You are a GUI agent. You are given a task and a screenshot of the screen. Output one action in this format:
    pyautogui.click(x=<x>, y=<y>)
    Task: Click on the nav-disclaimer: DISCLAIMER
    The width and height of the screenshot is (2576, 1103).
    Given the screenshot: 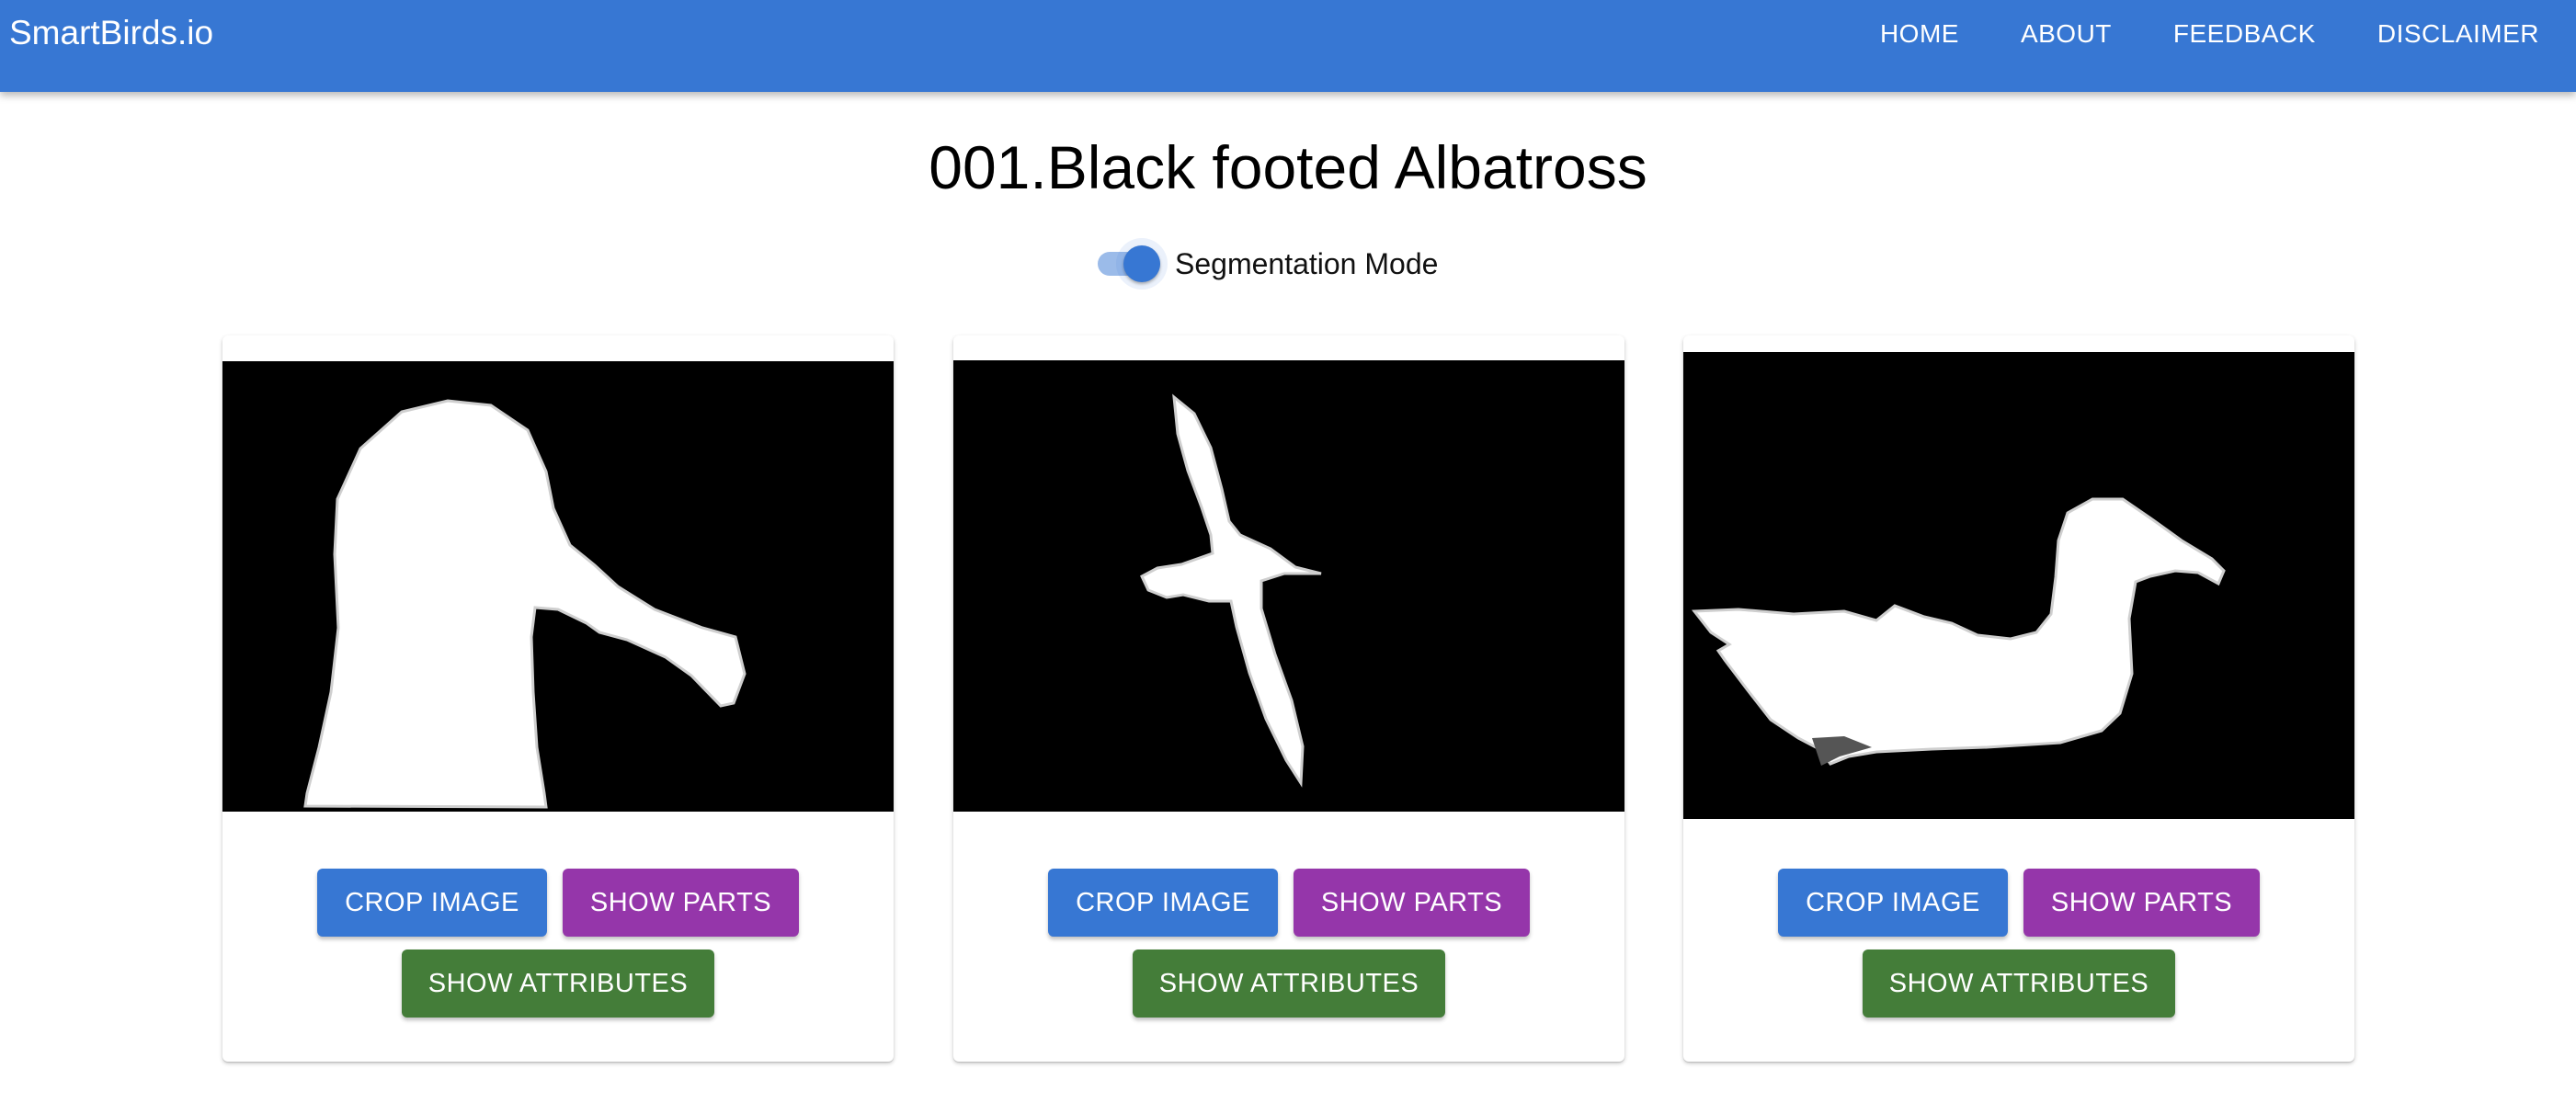 What is the action you would take?
    pyautogui.click(x=2458, y=34)
    